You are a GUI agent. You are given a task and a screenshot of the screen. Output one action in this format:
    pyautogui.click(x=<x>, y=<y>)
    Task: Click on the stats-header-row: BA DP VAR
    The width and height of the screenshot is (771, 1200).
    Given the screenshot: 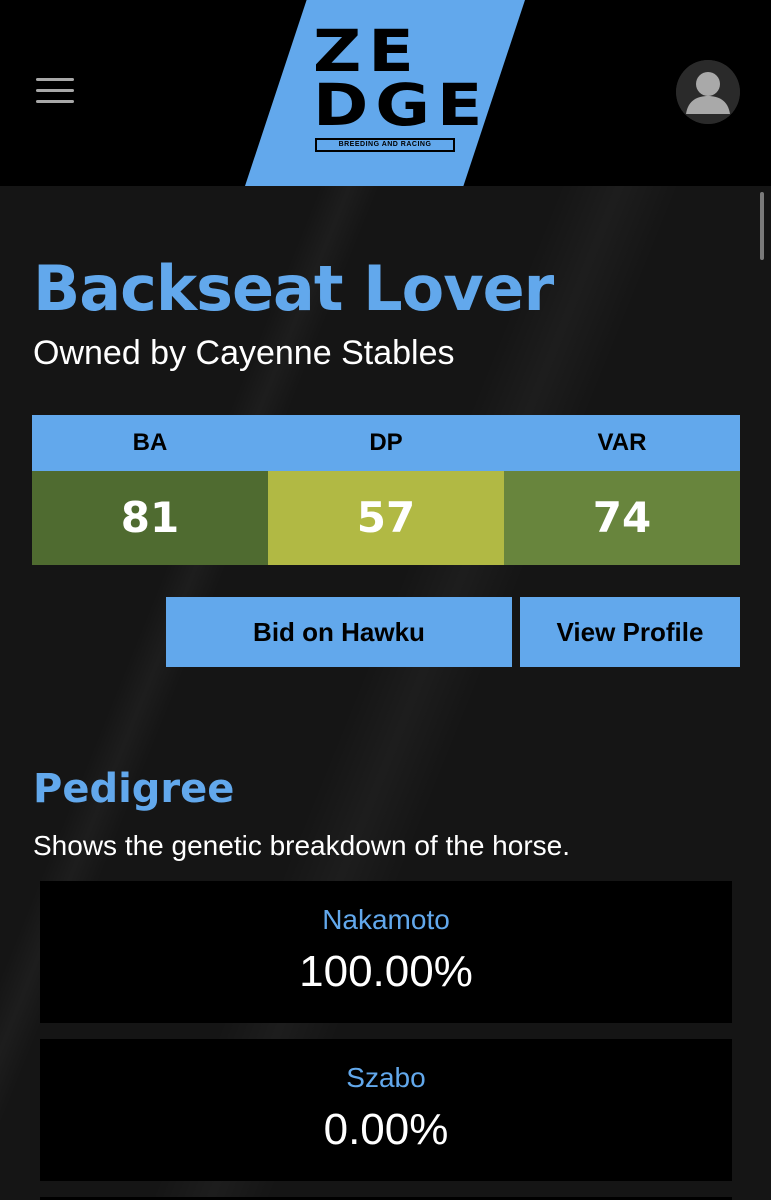 What is the action you would take?
    pyautogui.click(x=386, y=443)
    